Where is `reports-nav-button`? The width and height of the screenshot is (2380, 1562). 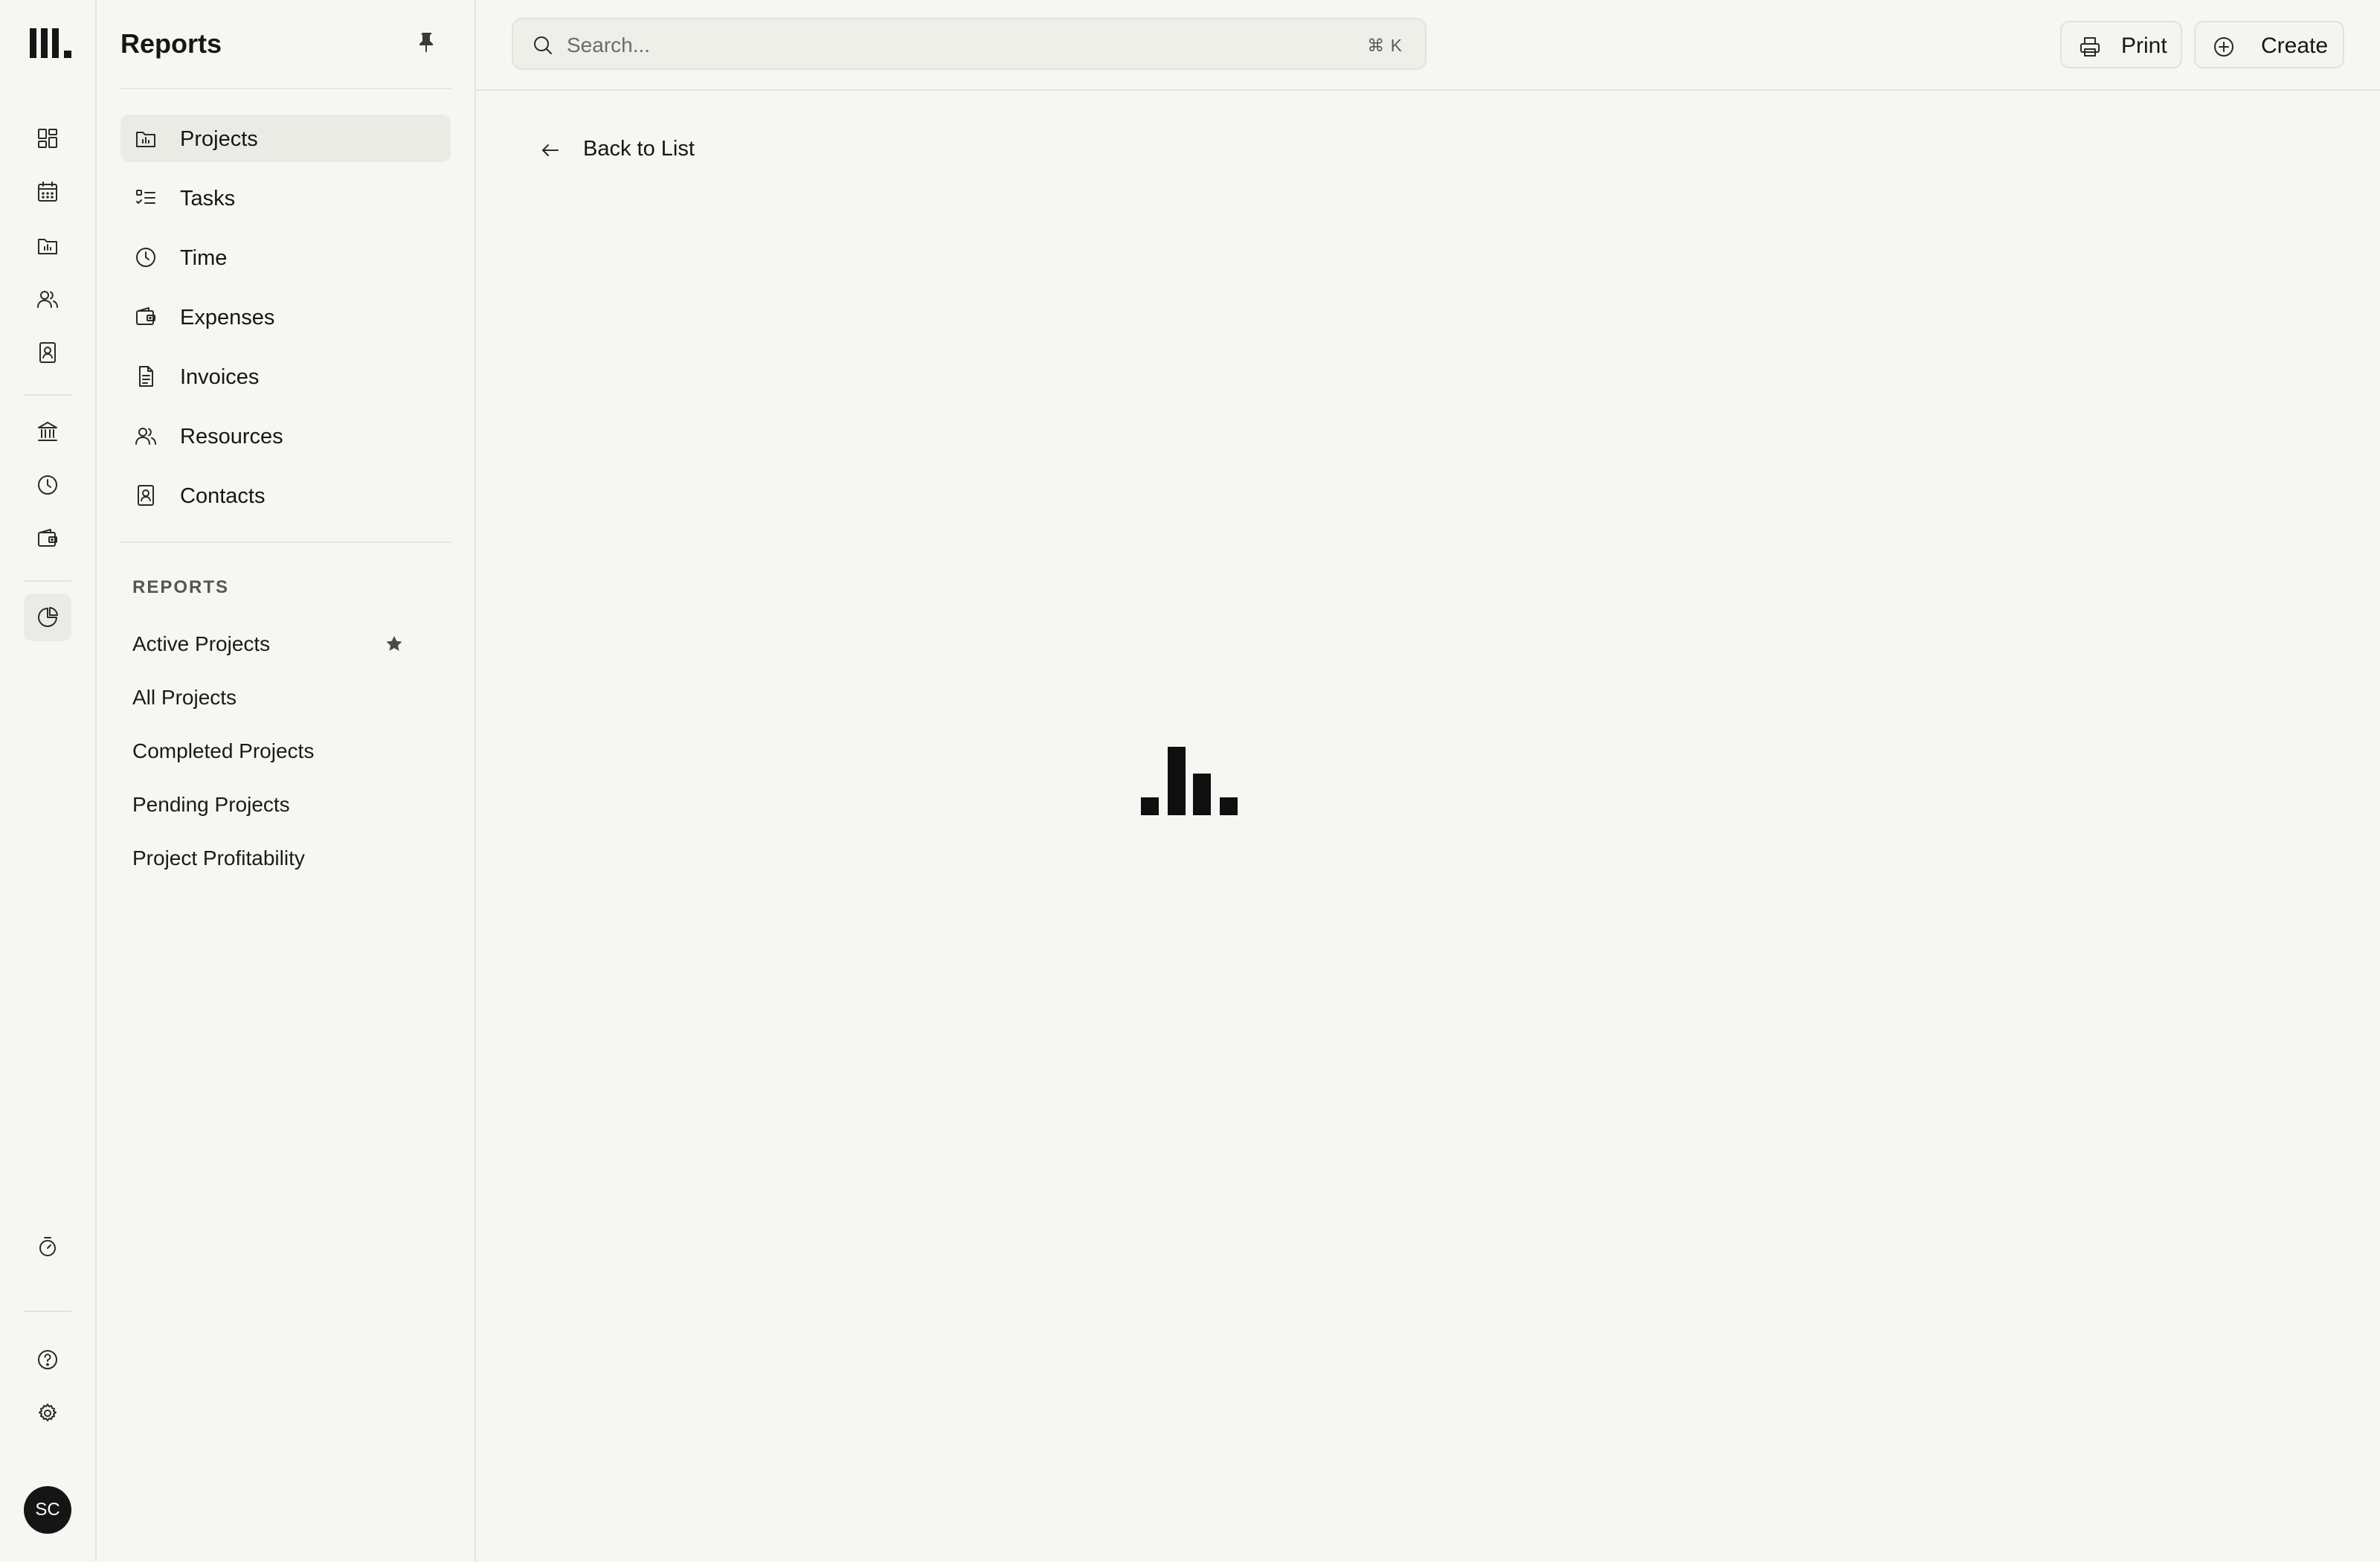 reports-nav-button is located at coordinates (48, 617).